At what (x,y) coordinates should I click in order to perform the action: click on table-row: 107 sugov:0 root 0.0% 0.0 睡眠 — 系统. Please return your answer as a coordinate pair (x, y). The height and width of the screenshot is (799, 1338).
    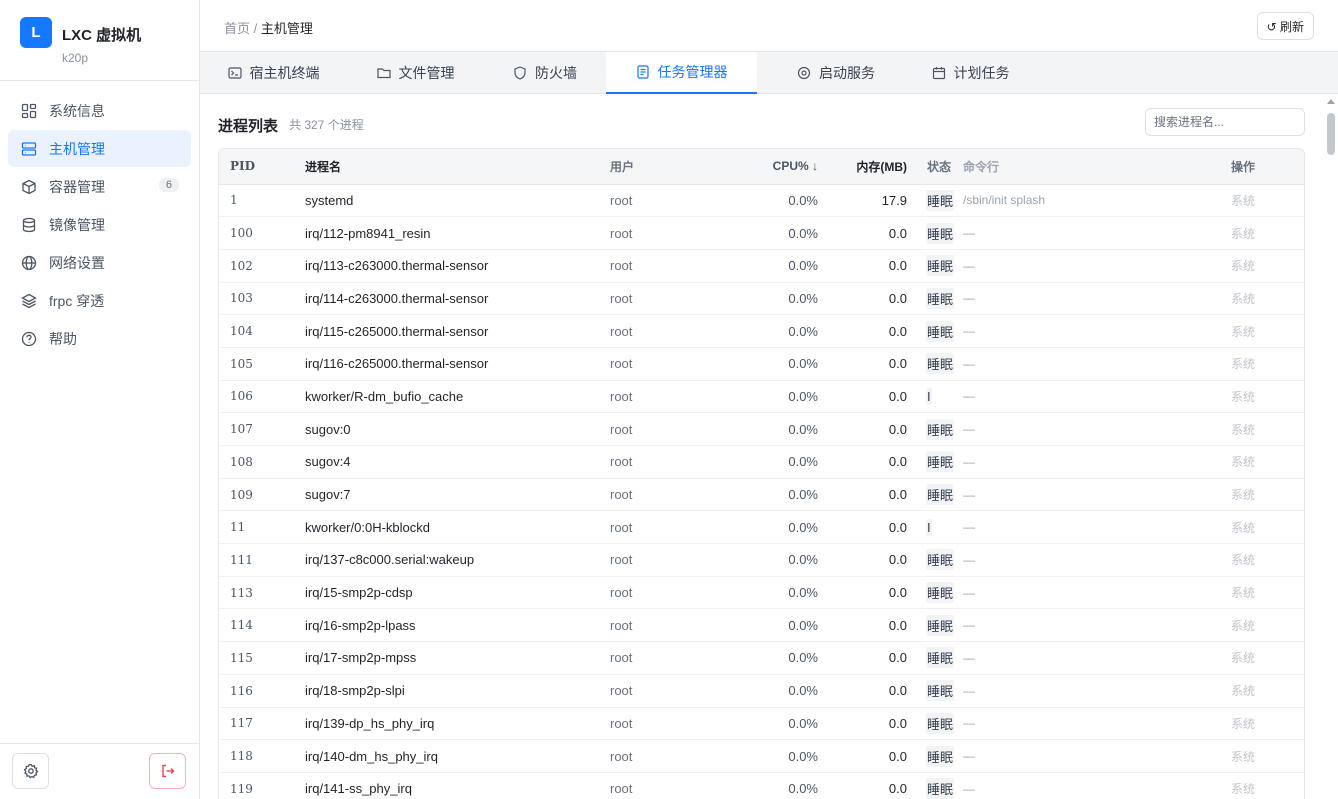
    Looking at the image, I should click on (761, 429).